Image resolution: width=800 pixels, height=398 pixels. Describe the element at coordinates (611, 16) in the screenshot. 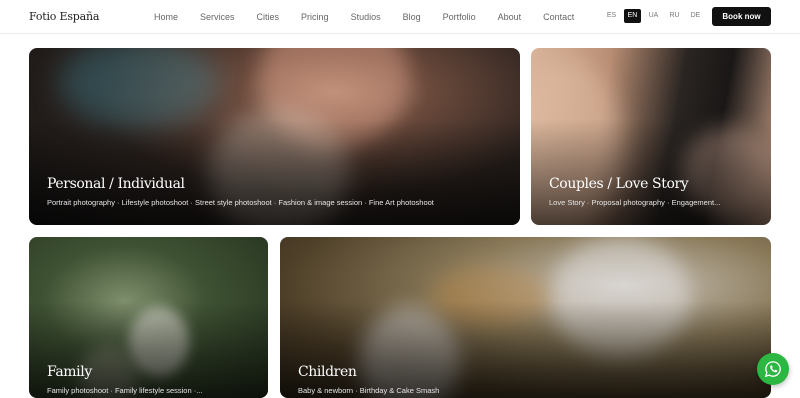

I see `lang-es: ES` at that location.